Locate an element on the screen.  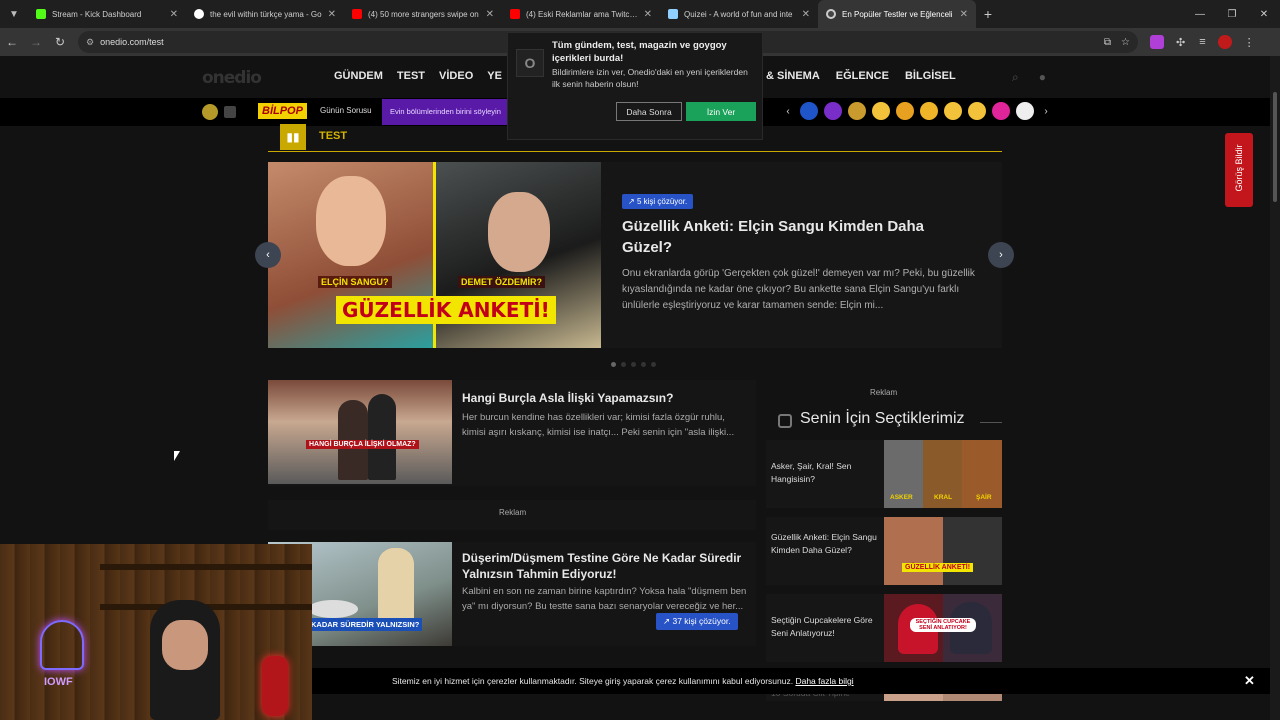
chevron-right-icon: › is located at coordinates (1046, 111).